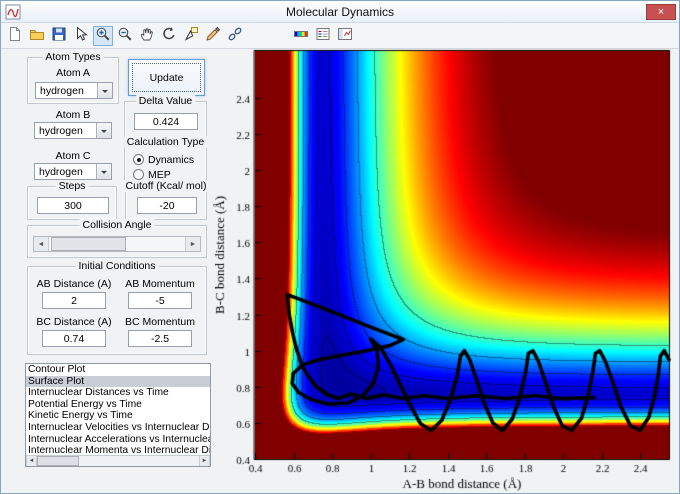  I want to click on collision-angle-slider: ◄ ►, so click(117, 244).